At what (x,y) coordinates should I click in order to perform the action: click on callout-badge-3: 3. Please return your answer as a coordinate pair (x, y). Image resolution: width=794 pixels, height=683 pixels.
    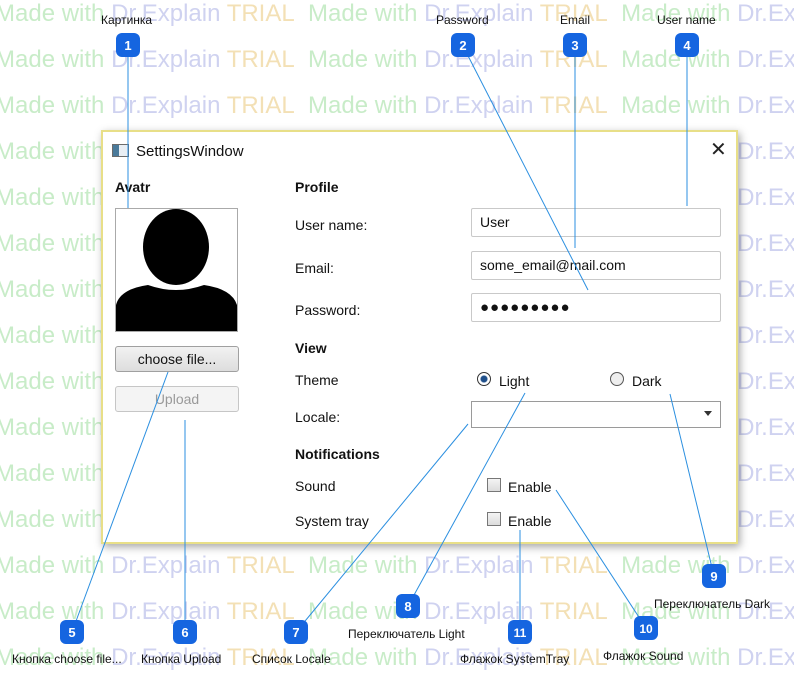
    Looking at the image, I should click on (575, 45).